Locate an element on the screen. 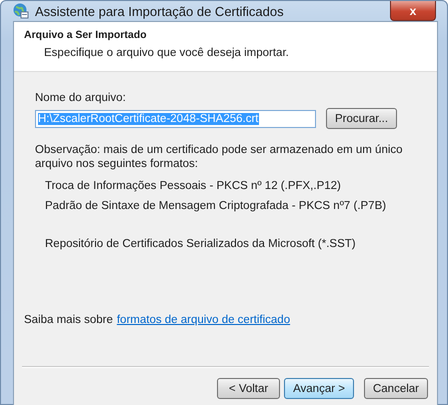 This screenshot has height=405, width=448. close-button: x is located at coordinates (413, 11).